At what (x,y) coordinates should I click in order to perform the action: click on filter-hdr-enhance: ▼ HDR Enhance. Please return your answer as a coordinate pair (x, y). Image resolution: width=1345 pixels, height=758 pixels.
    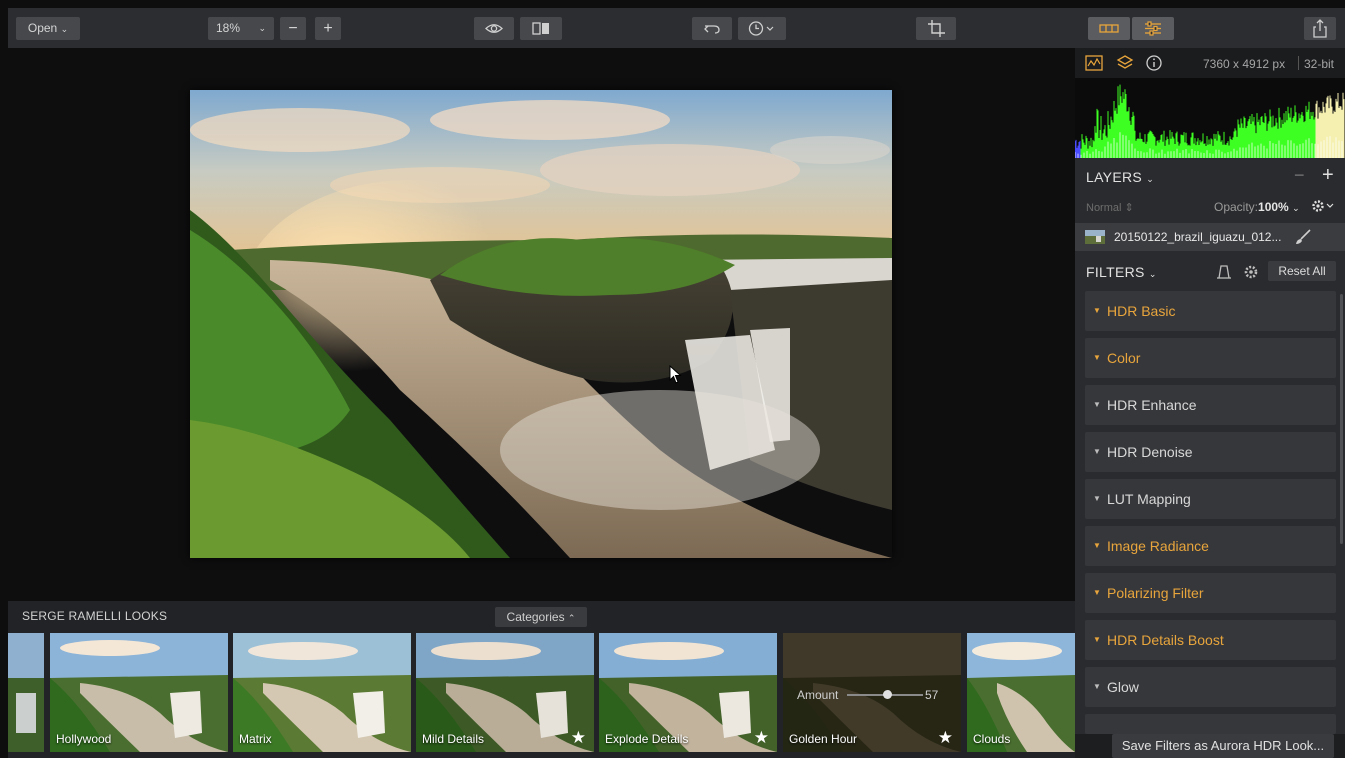
    Looking at the image, I should click on (1210, 405).